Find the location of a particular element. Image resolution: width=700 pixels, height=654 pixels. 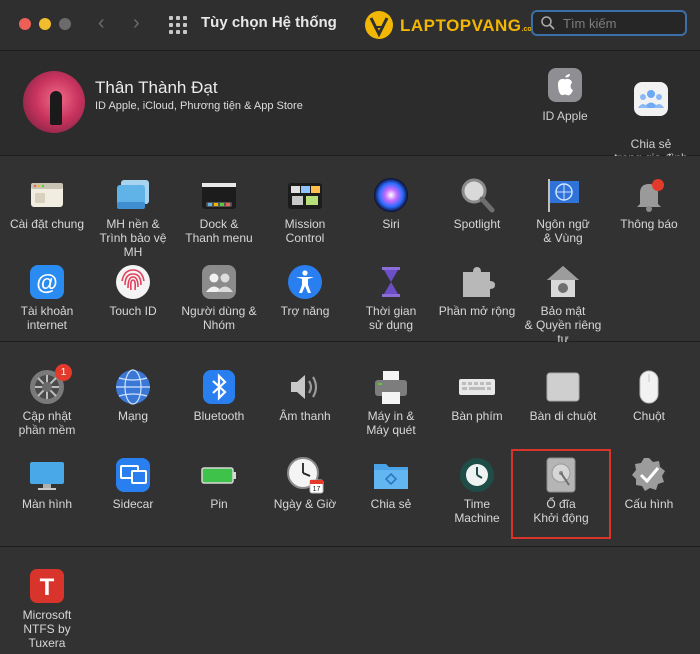

keyboard-icon is located at coordinates (477, 387).